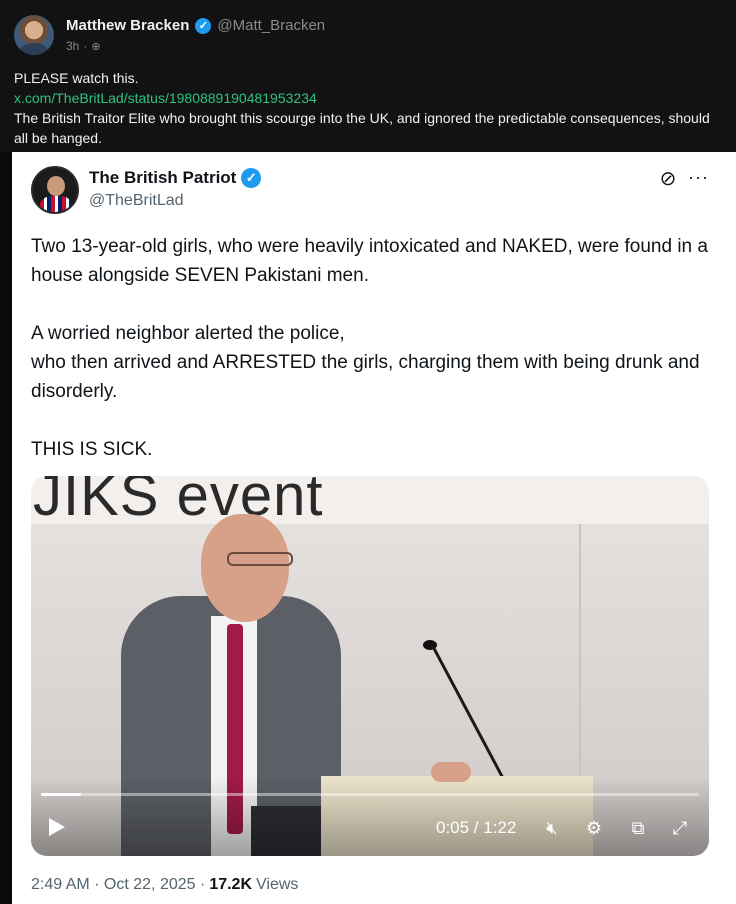  I want to click on video-backdrop-banner: JIKS event, so click(370, 502).